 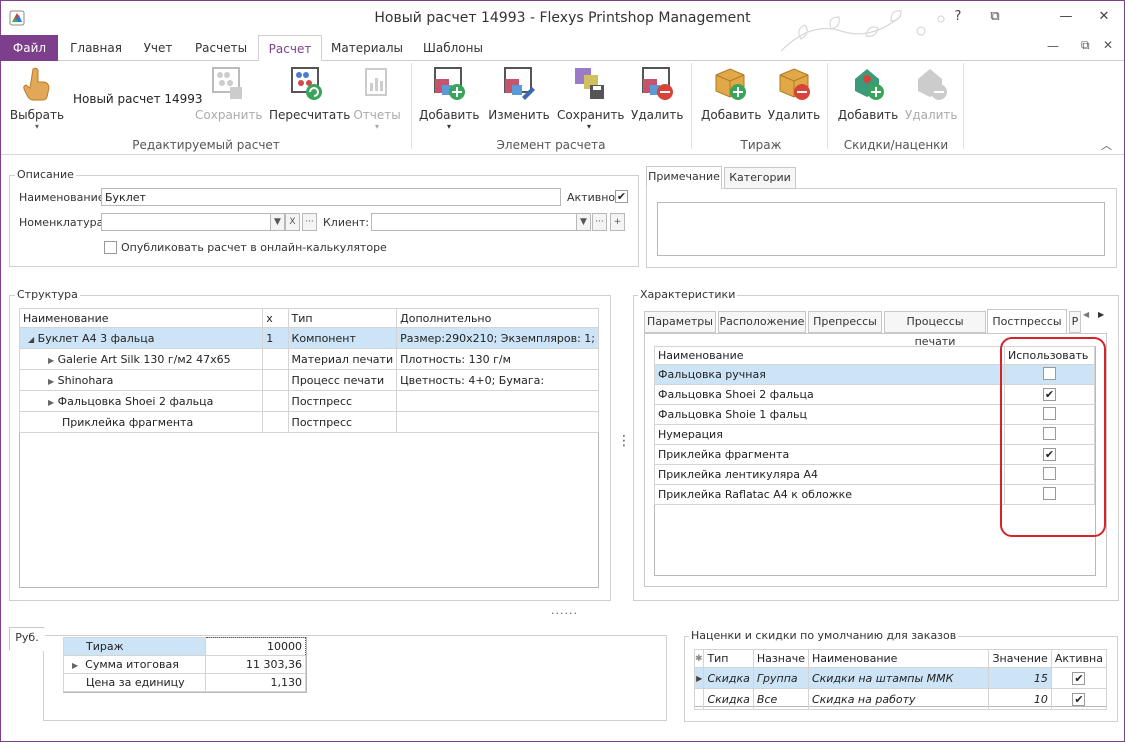 What do you see at coordinates (367, 48) in the screenshot?
I see `tab-materials: Материалы` at bounding box center [367, 48].